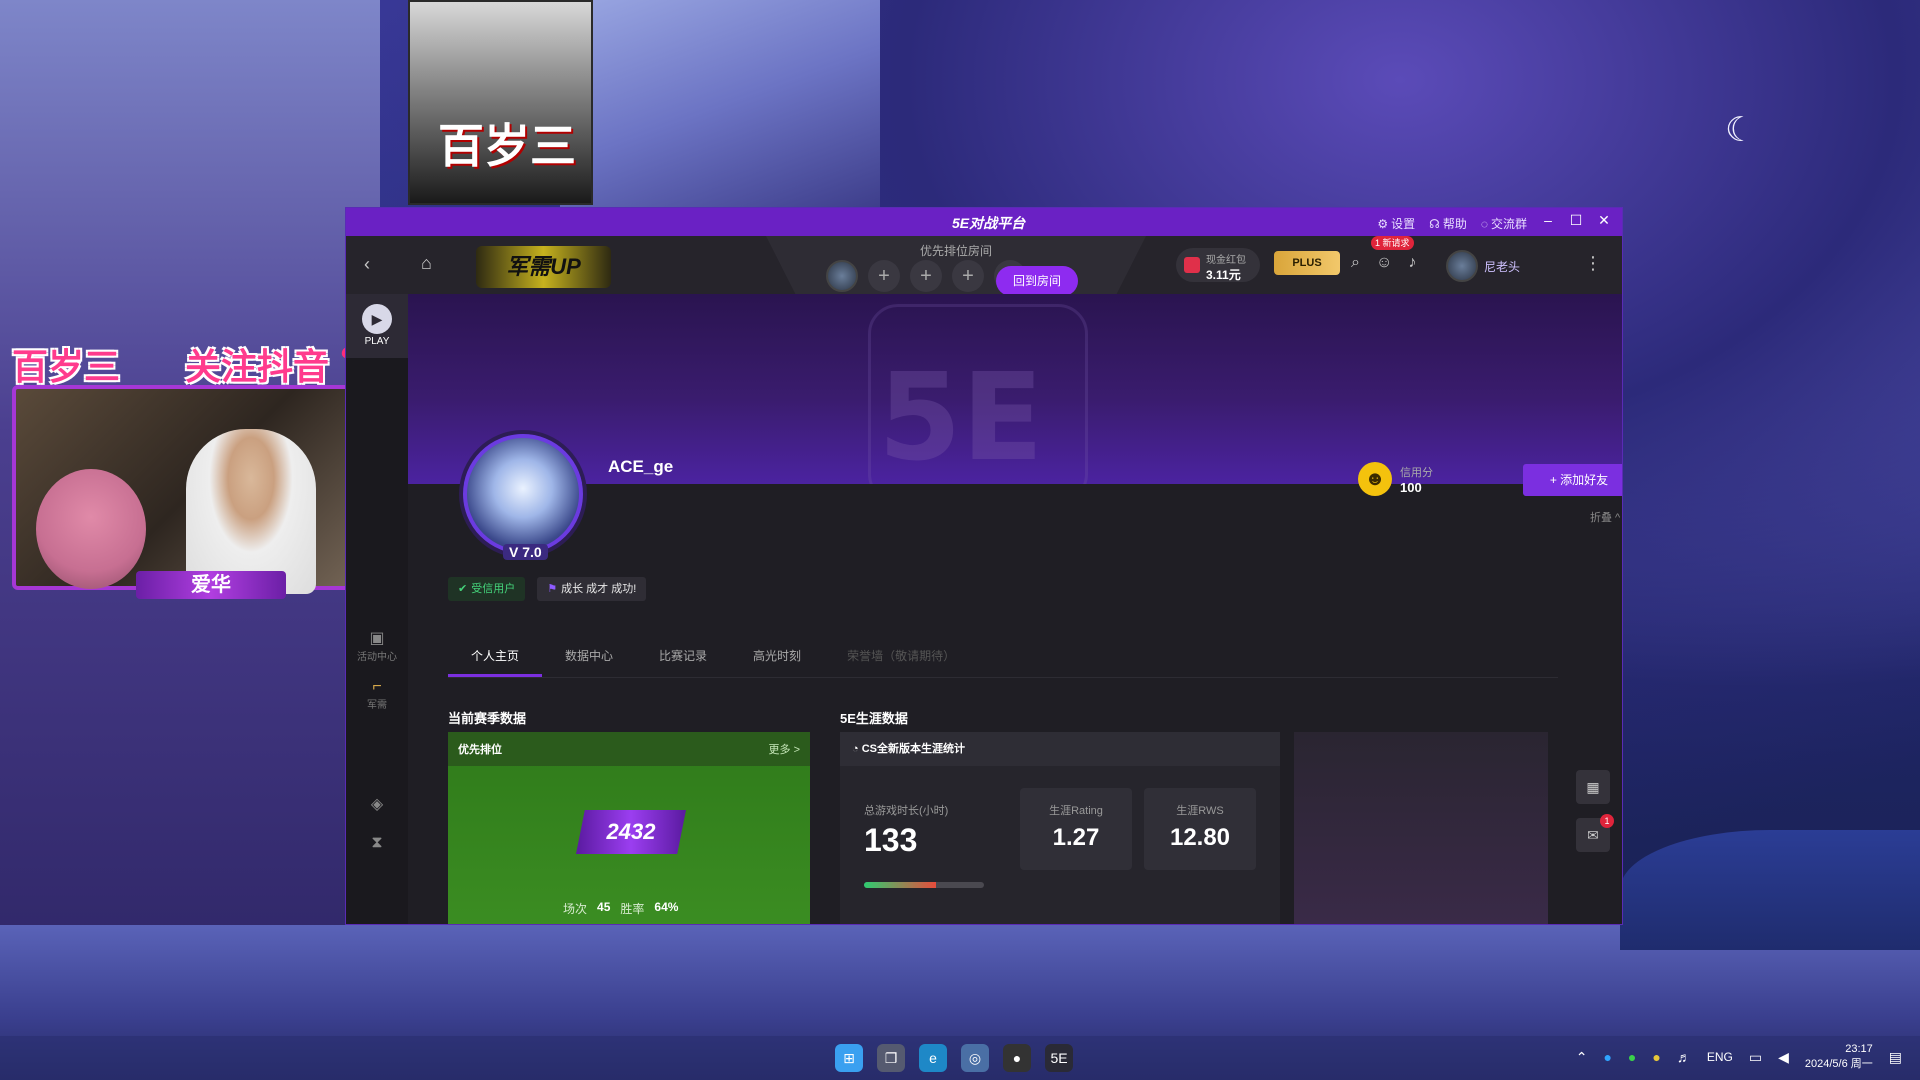  Describe the element at coordinates (842, 276) in the screenshot. I see `queue-player-avatar` at that location.